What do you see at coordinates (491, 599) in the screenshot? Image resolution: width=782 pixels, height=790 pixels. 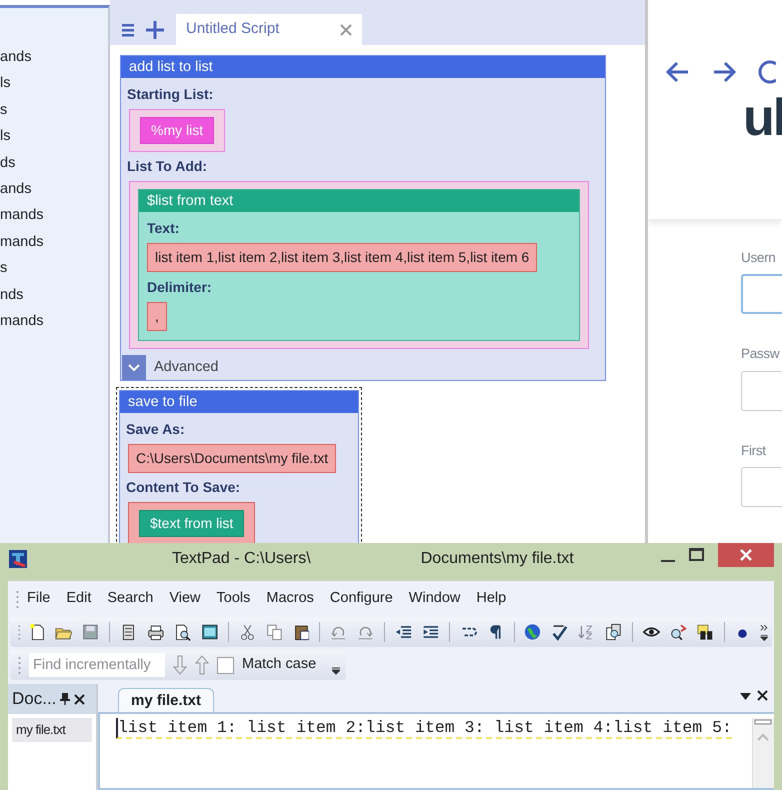 I see `menu-item: Help` at bounding box center [491, 599].